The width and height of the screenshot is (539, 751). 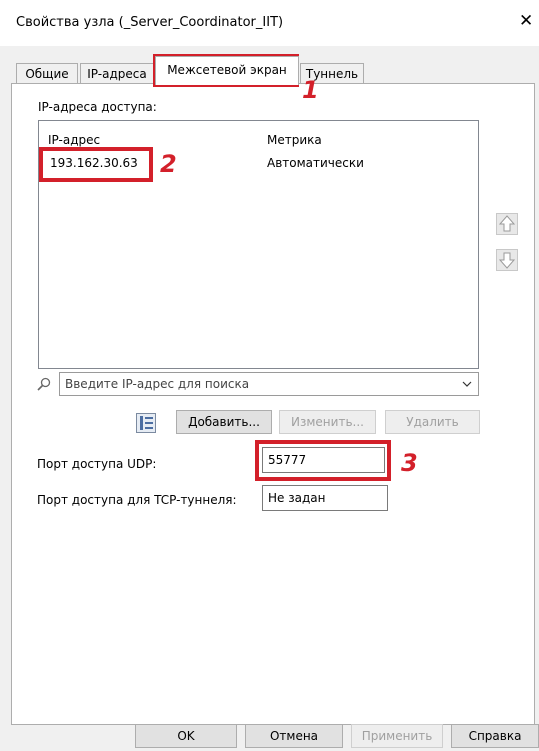 I want to click on close-icon: ✕, so click(x=526, y=21).